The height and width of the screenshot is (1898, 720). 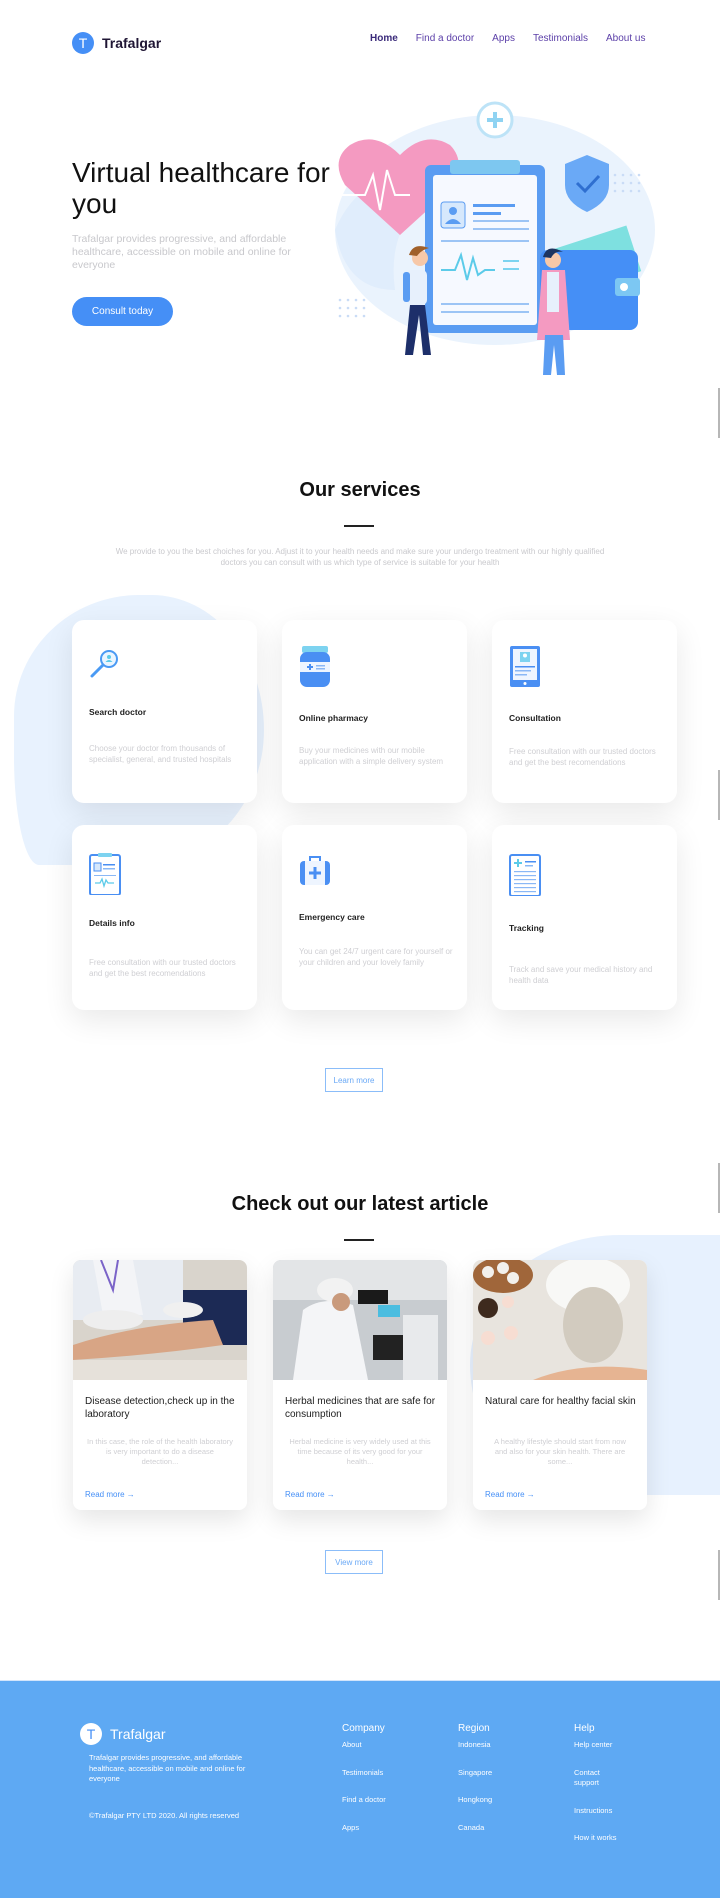 I want to click on footer-link: Hongkong, so click(x=475, y=1800).